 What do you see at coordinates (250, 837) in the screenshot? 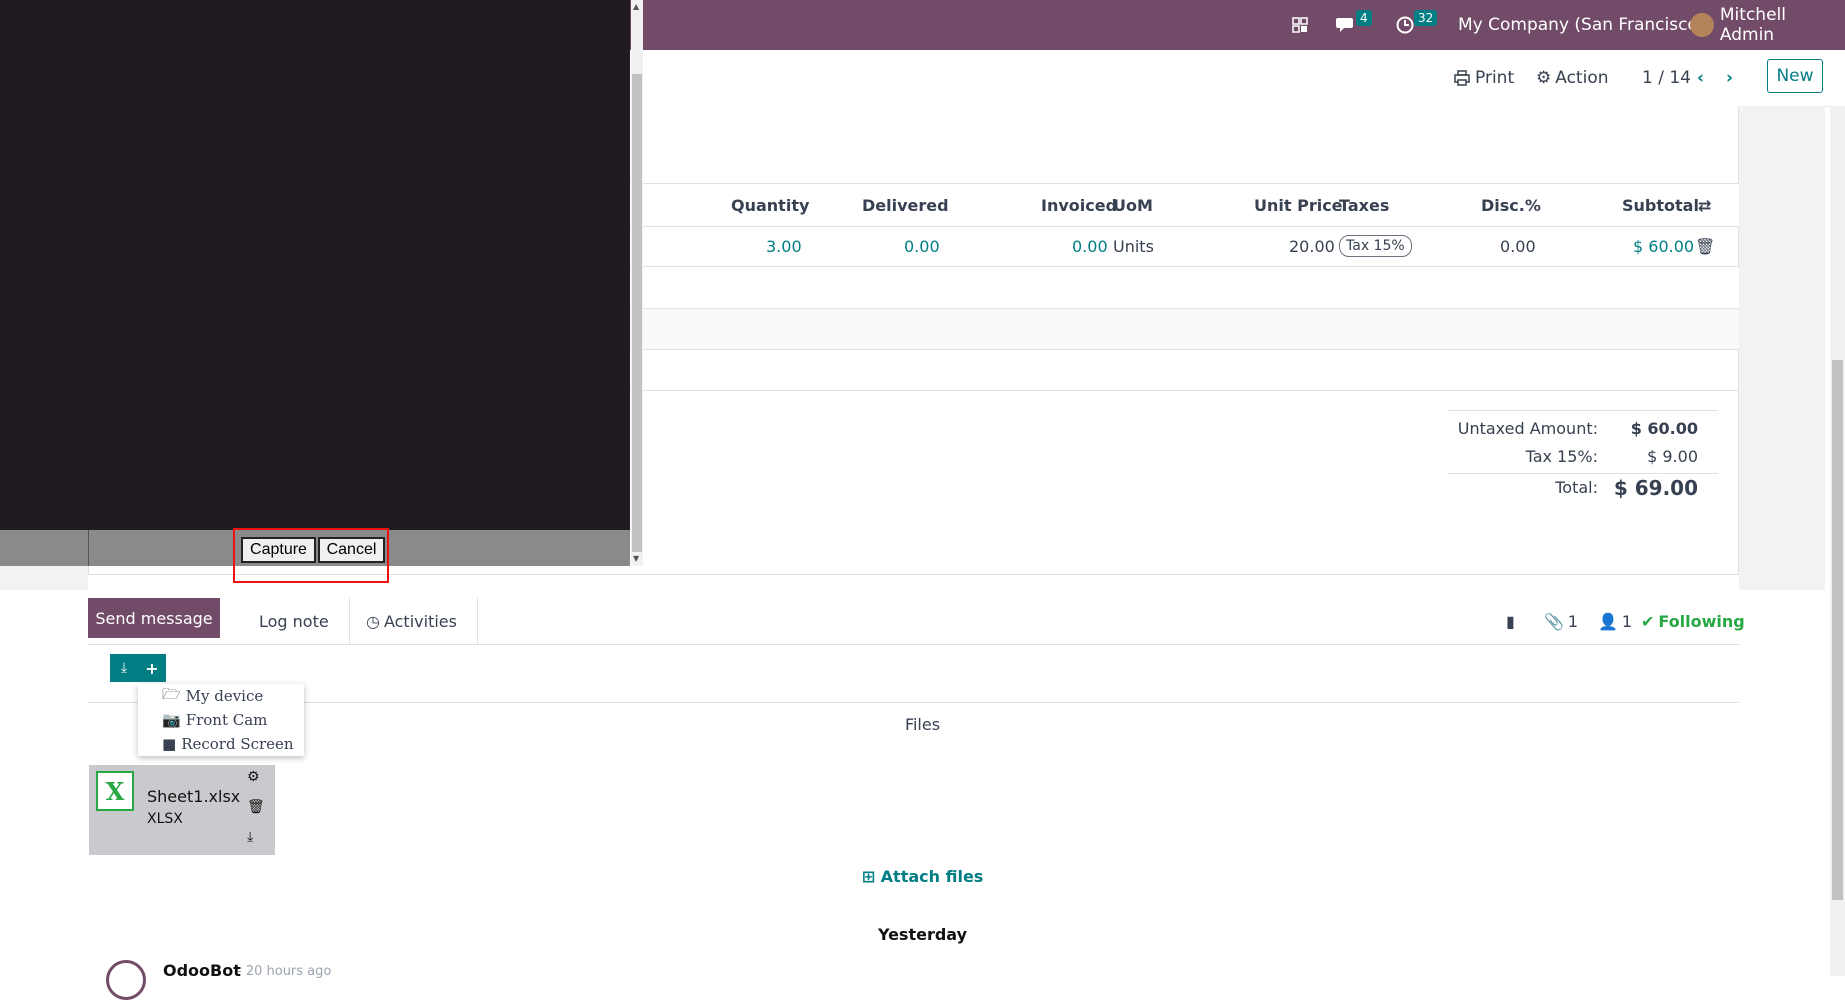
I see `download-icon: ⤓` at bounding box center [250, 837].